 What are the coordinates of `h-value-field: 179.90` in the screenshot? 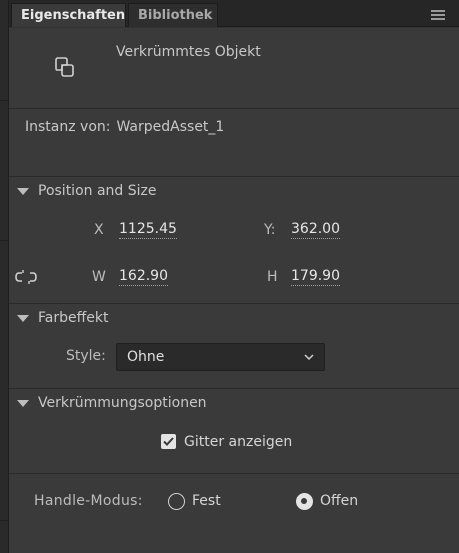 It's located at (315, 277).